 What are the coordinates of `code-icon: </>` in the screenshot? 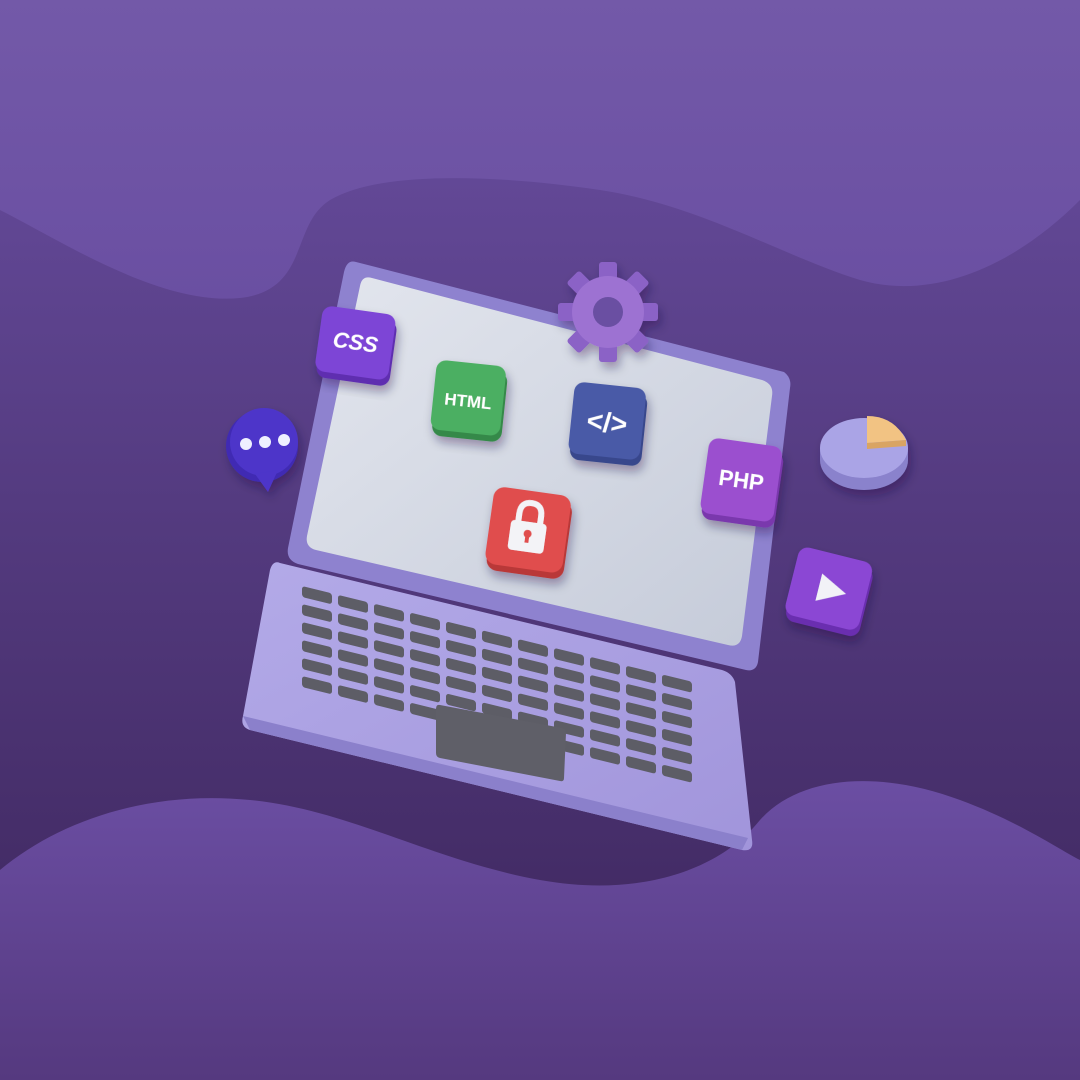 It's located at (608, 424).